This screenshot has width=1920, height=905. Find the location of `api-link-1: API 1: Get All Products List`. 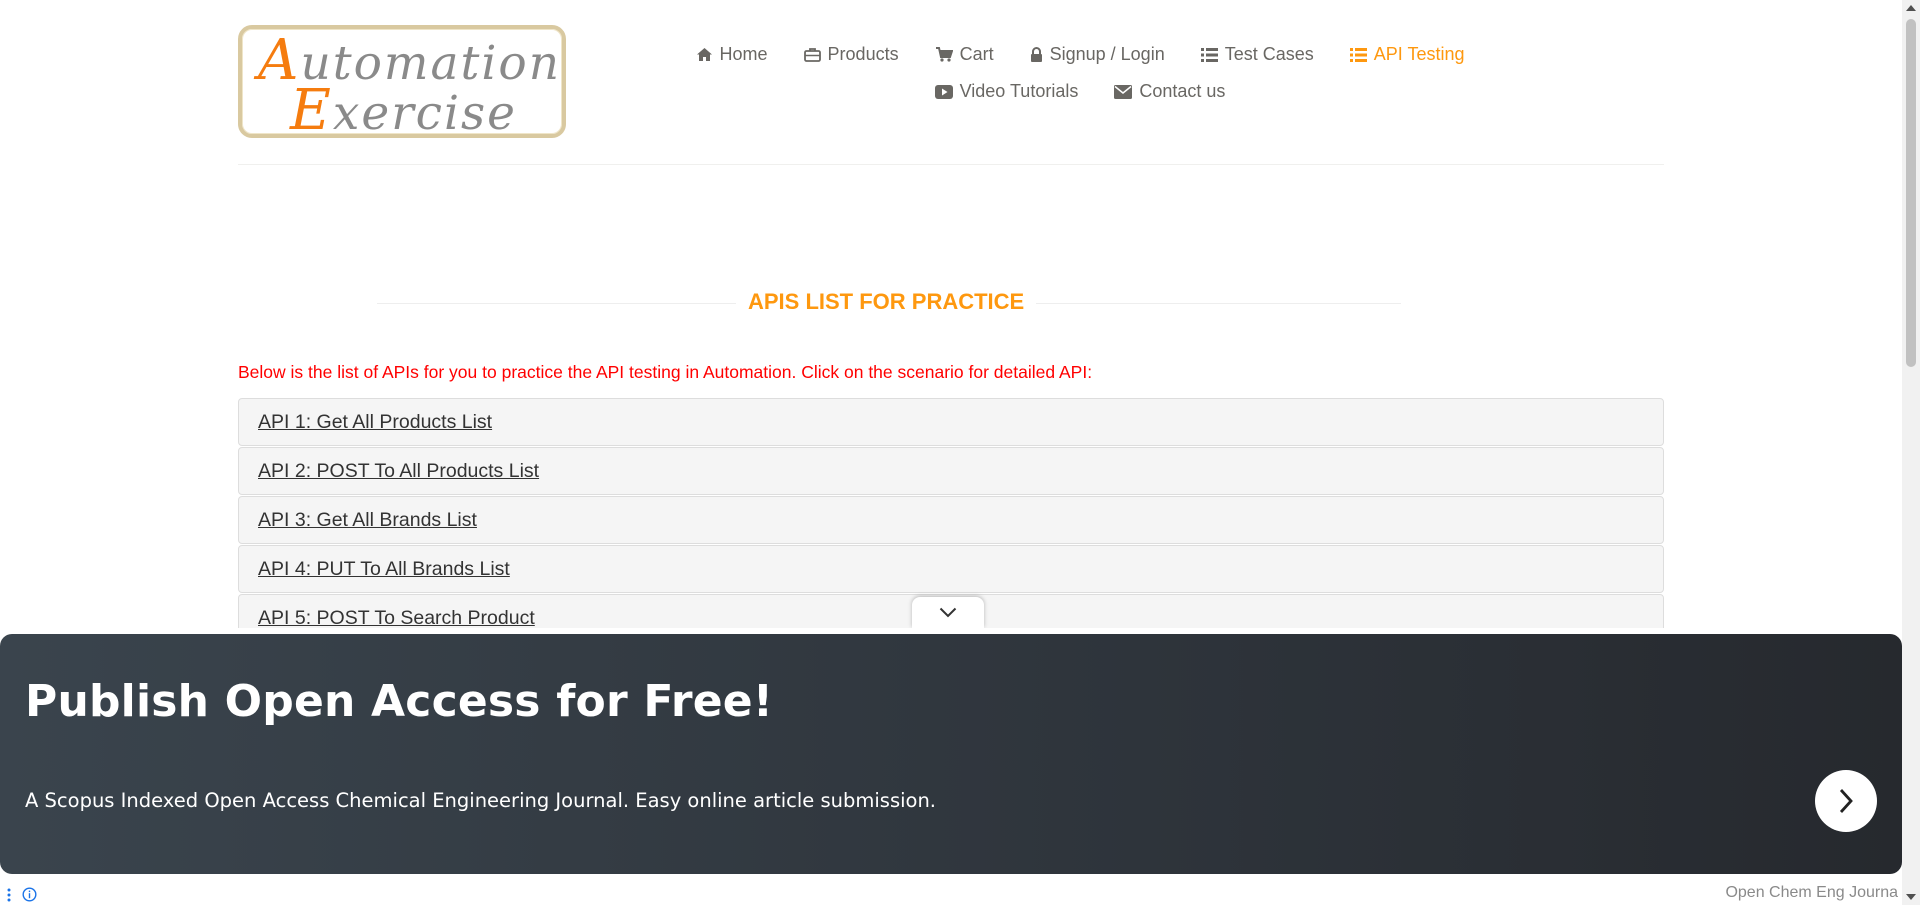

api-link-1: API 1: Get All Products List is located at coordinates (375, 422).